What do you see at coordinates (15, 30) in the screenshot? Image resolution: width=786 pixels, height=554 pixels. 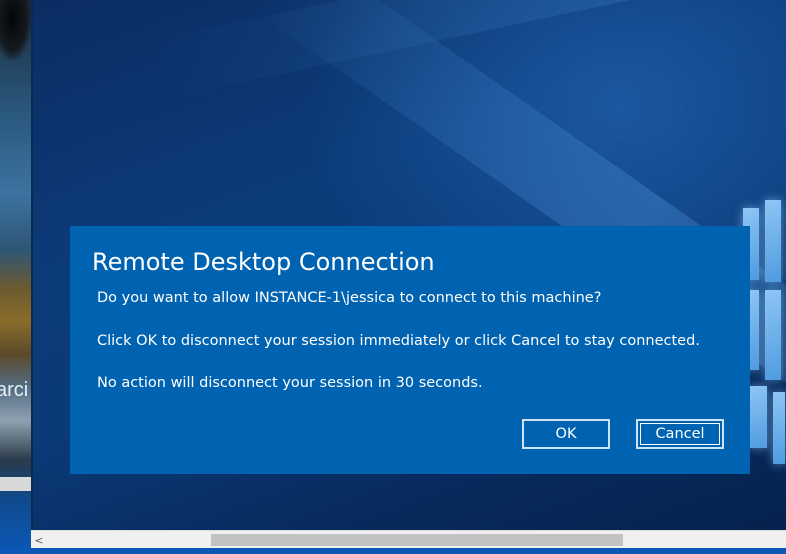 I see `outer-wallpaper-dark-area` at bounding box center [15, 30].